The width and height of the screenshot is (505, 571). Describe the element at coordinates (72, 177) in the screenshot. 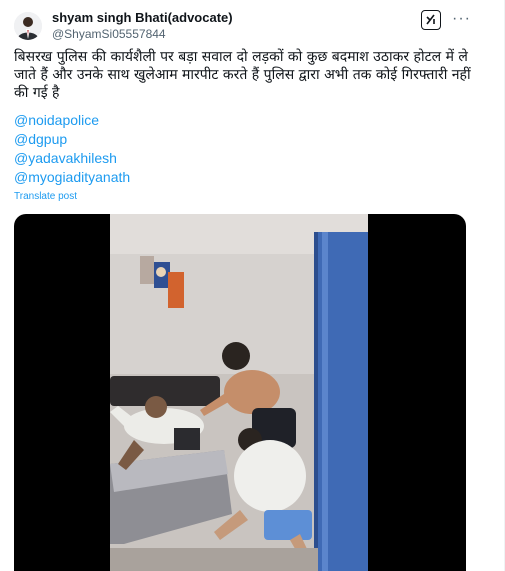

I see `mention-link: @myogiadityanath` at that location.